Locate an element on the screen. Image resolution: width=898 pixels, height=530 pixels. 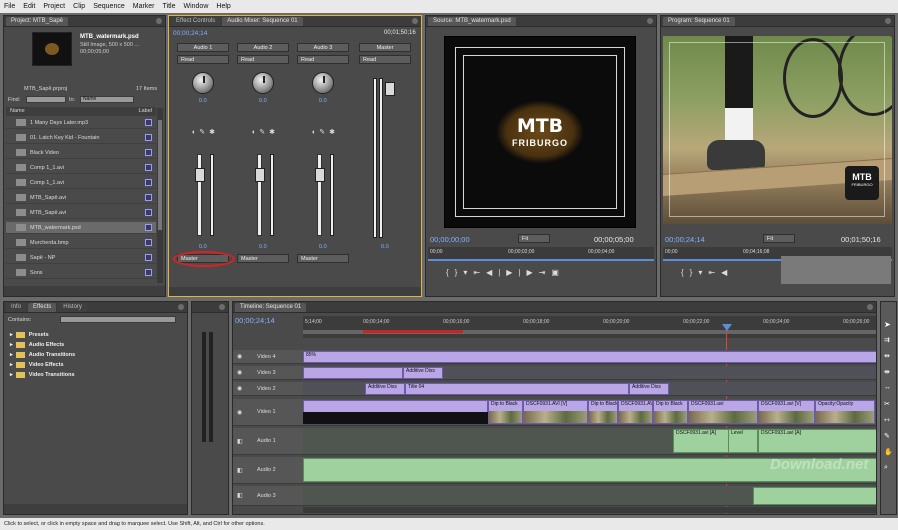
tab-project: Project: MTB_Sapê is located at coordinates (37, 21).